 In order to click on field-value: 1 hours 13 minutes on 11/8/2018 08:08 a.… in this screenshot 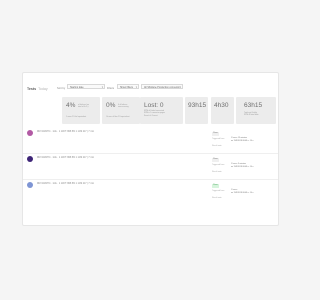, I will do `click(242, 139)`.